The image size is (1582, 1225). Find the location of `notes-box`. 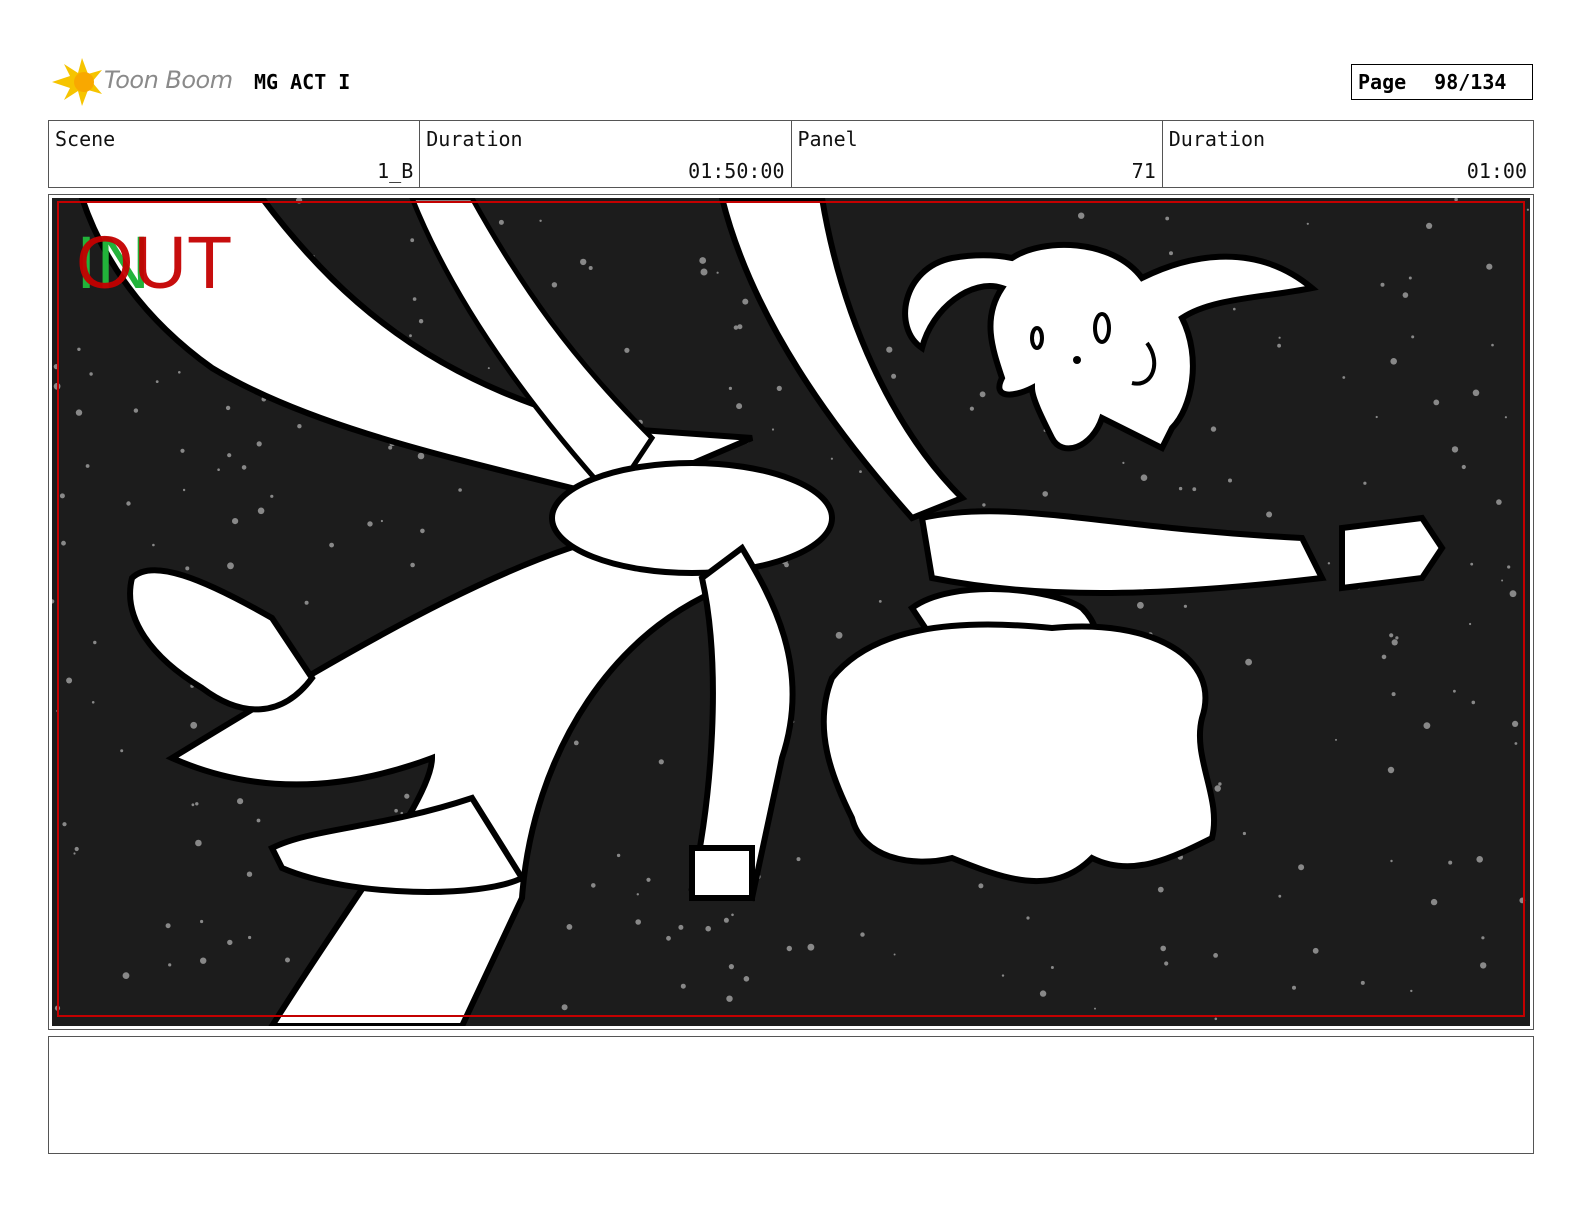

notes-box is located at coordinates (791, 1095).